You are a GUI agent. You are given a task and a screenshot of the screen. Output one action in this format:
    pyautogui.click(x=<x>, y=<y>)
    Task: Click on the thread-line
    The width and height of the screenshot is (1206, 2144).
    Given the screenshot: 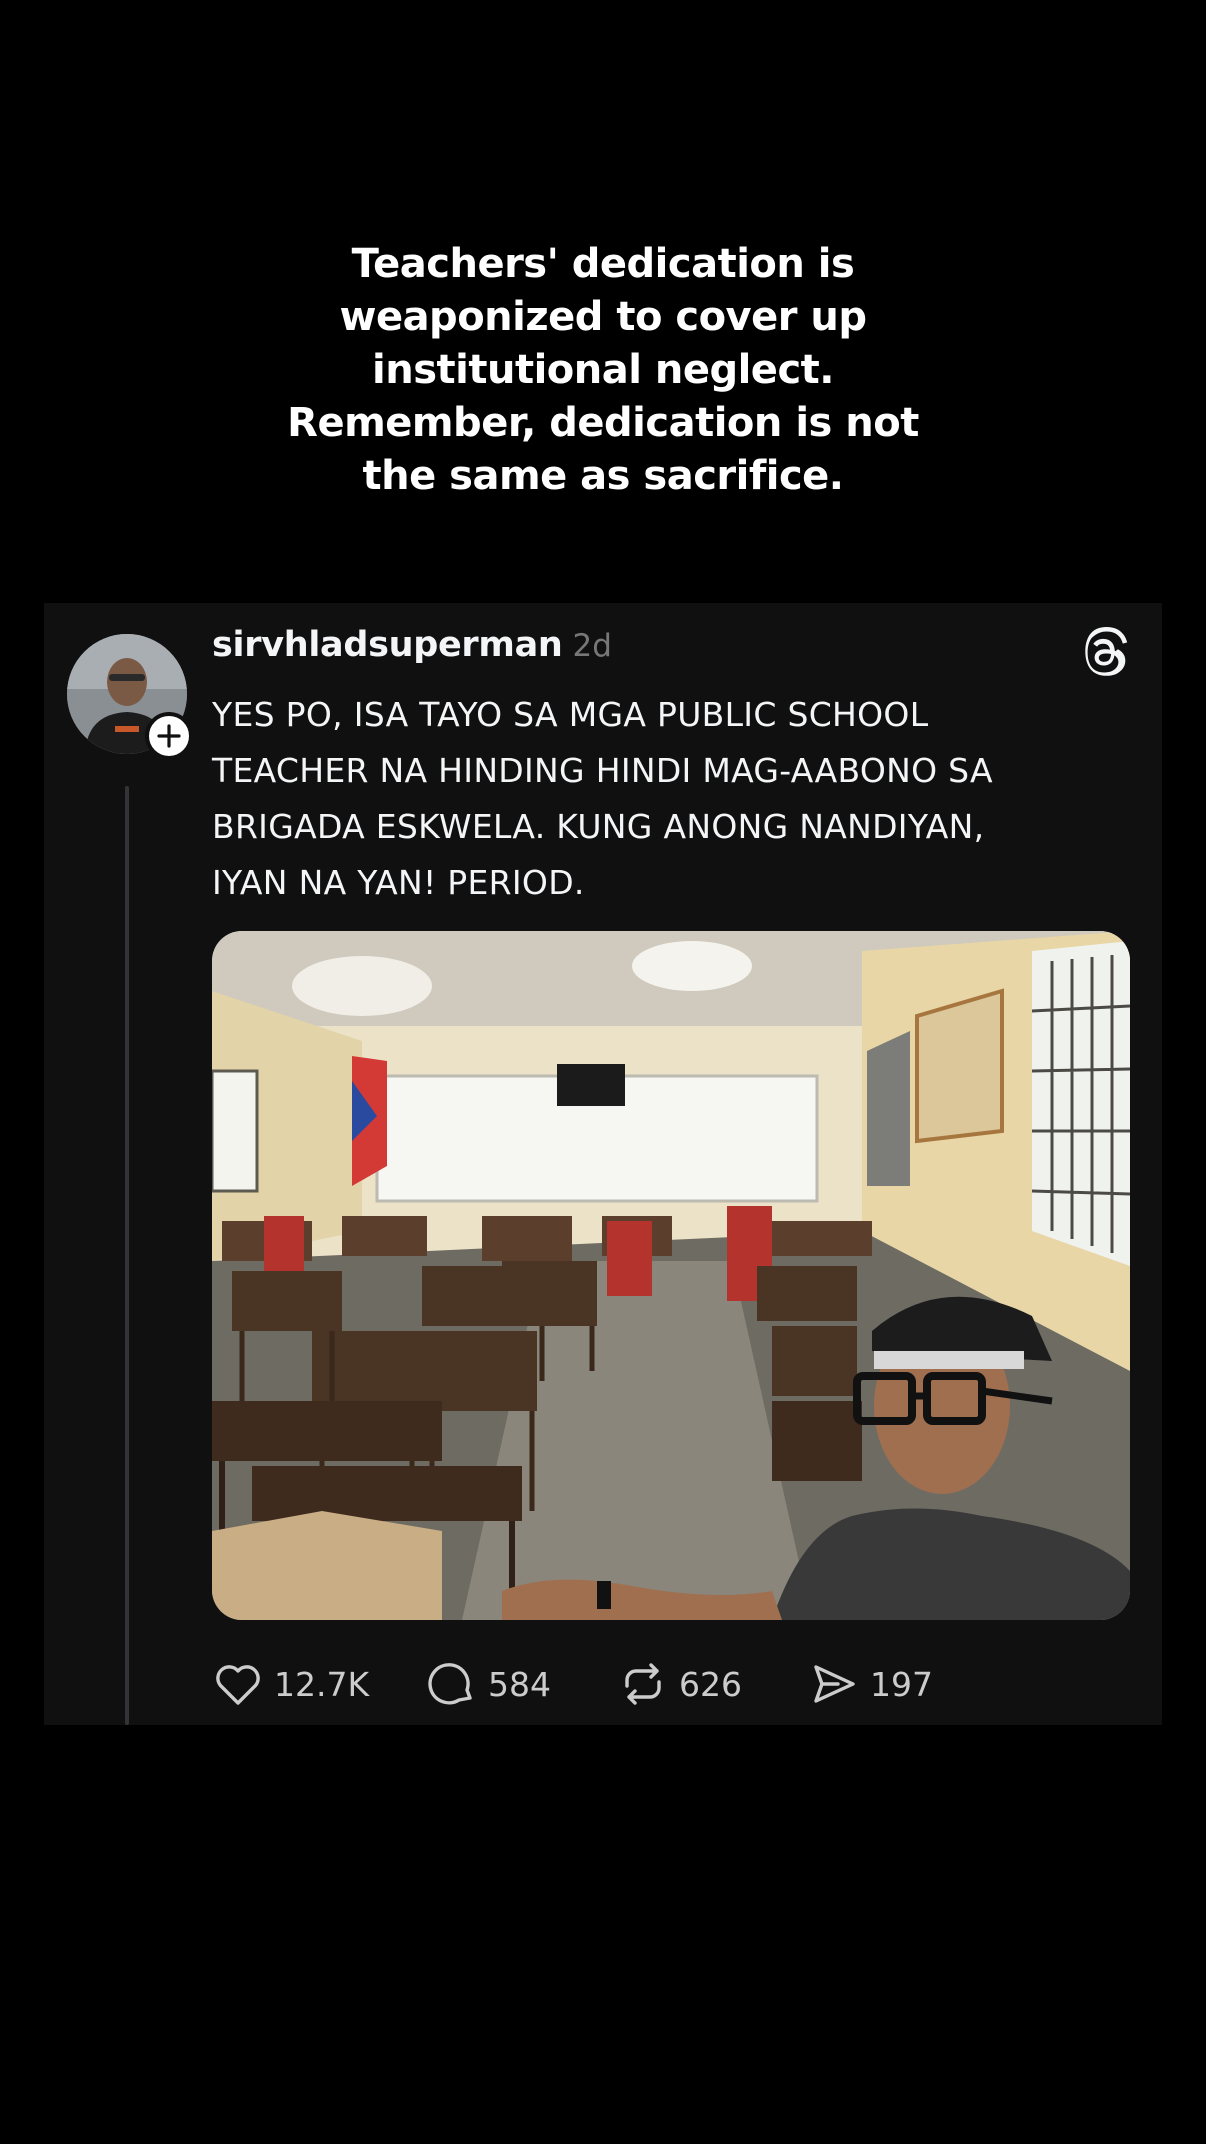 What is the action you would take?
    pyautogui.click(x=127, y=1255)
    